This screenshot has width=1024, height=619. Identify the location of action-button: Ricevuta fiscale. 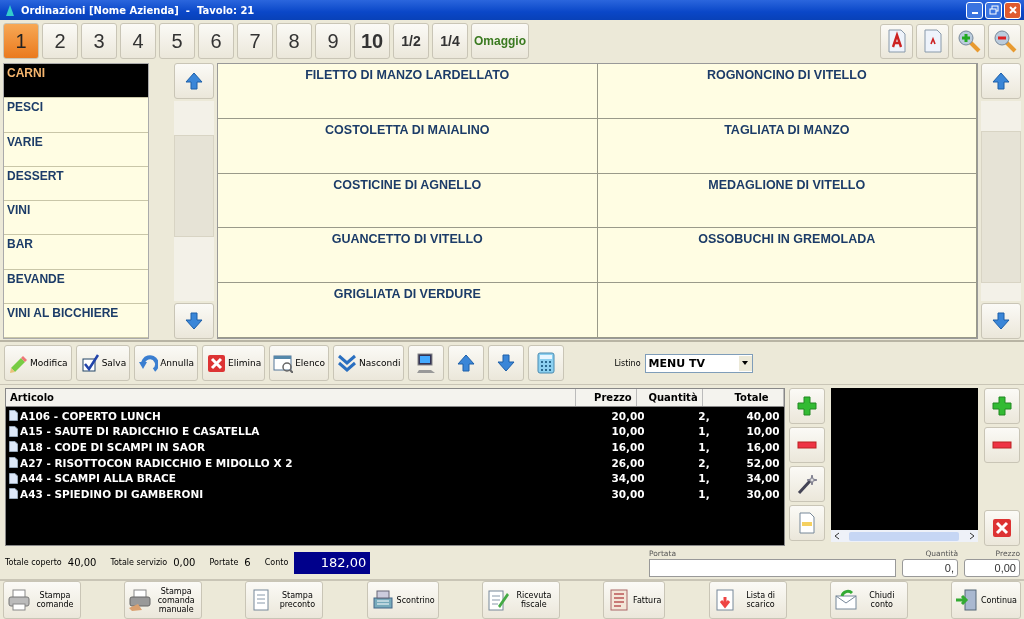
(520, 600).